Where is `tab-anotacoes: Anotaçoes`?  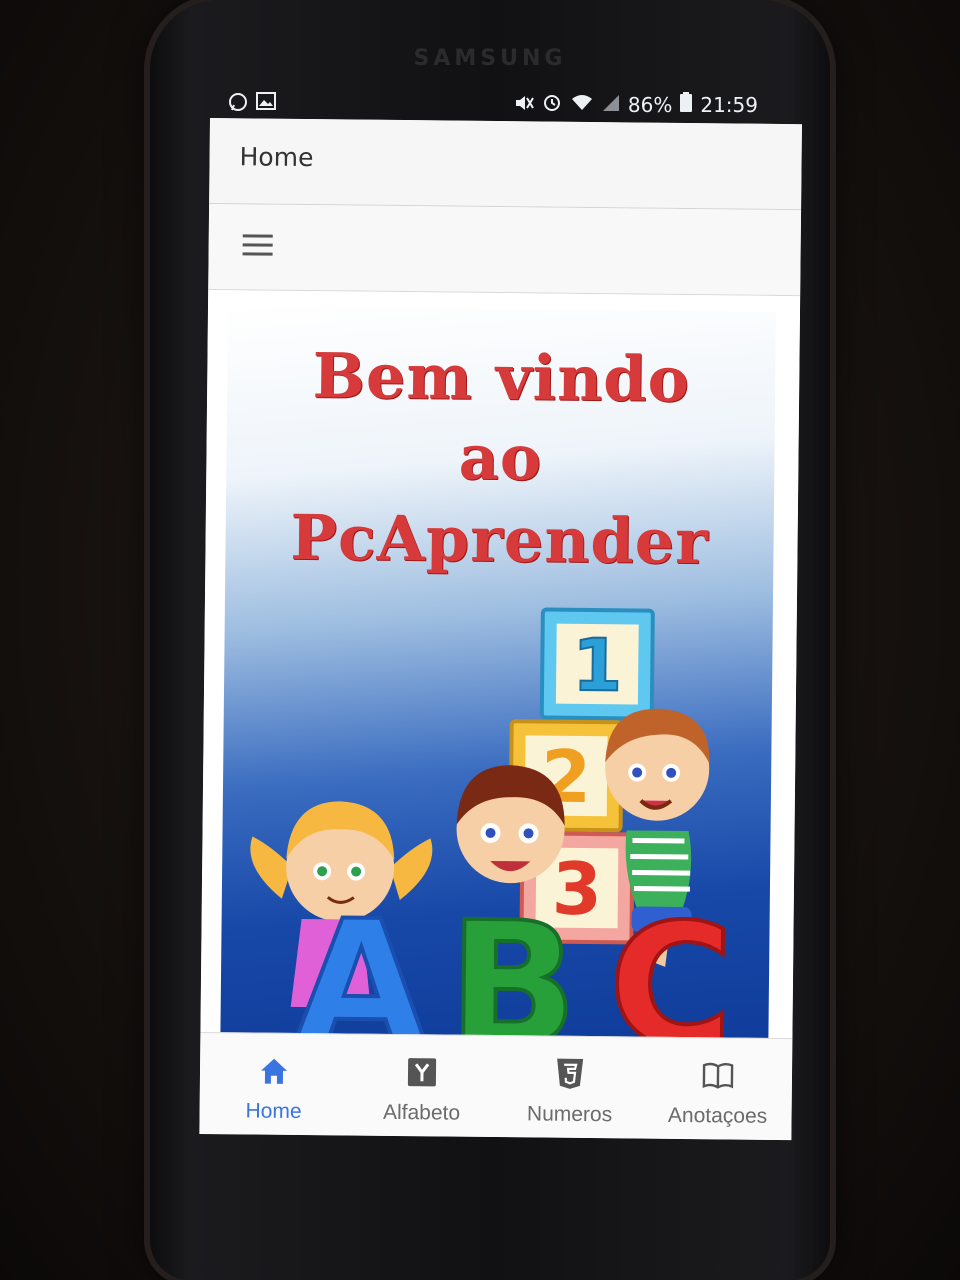
tab-anotacoes: Anotaçoes is located at coordinates (717, 1089).